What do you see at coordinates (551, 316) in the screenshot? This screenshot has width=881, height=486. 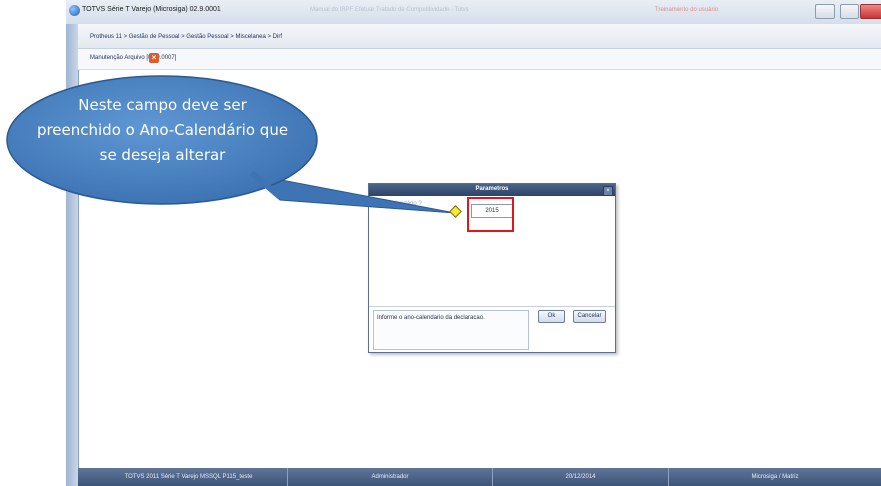 I see `ok-button: Ok` at bounding box center [551, 316].